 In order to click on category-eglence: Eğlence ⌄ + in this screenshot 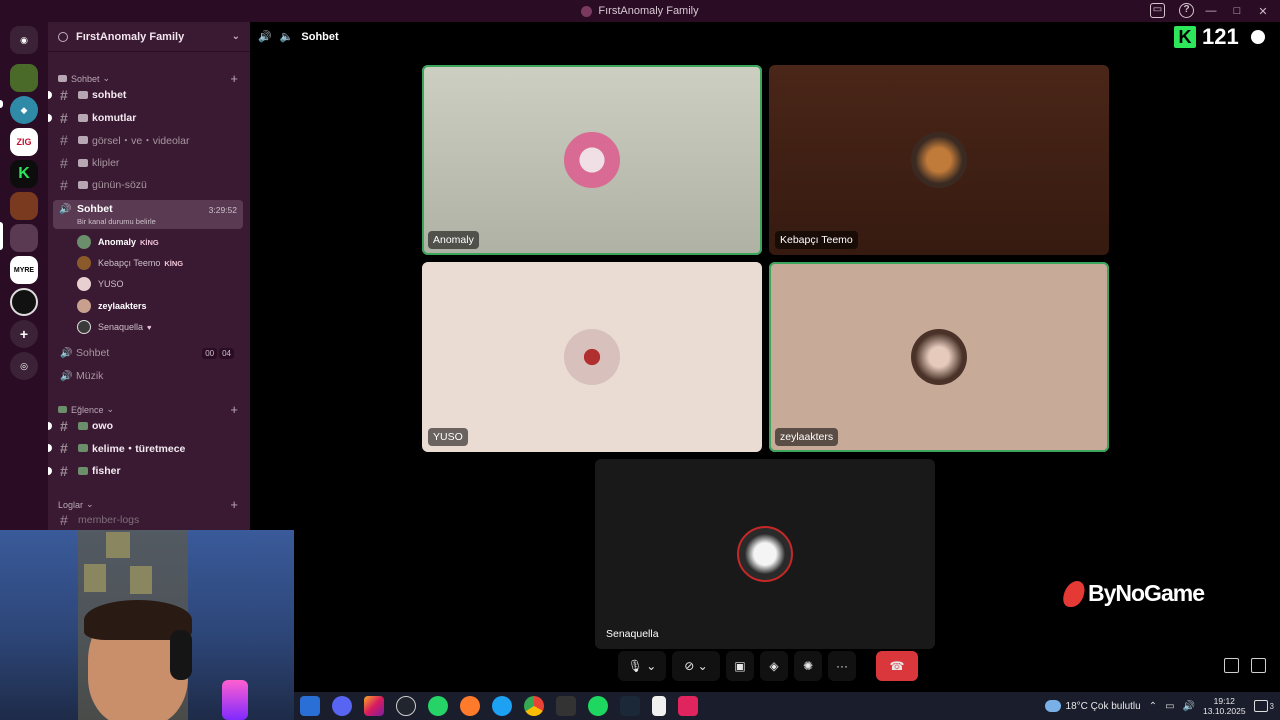, I will do `click(148, 409)`.